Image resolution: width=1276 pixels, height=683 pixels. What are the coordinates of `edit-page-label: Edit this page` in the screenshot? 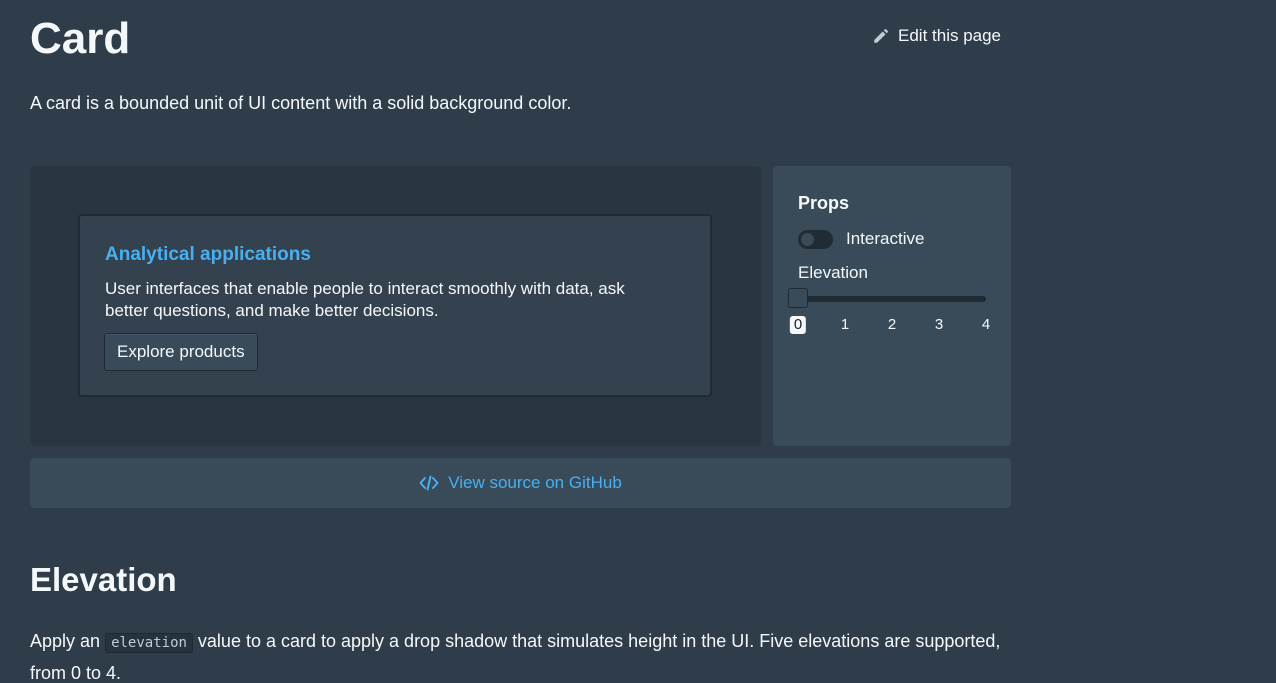 It's located at (950, 35).